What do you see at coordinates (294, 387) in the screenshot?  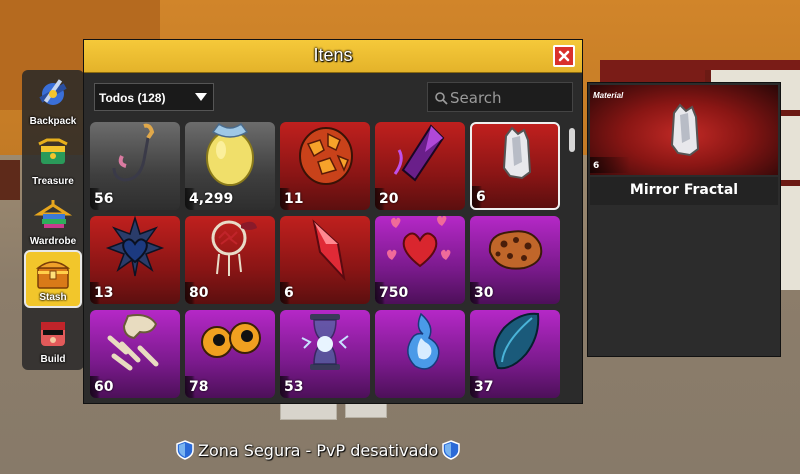 I see `item-count: 53` at bounding box center [294, 387].